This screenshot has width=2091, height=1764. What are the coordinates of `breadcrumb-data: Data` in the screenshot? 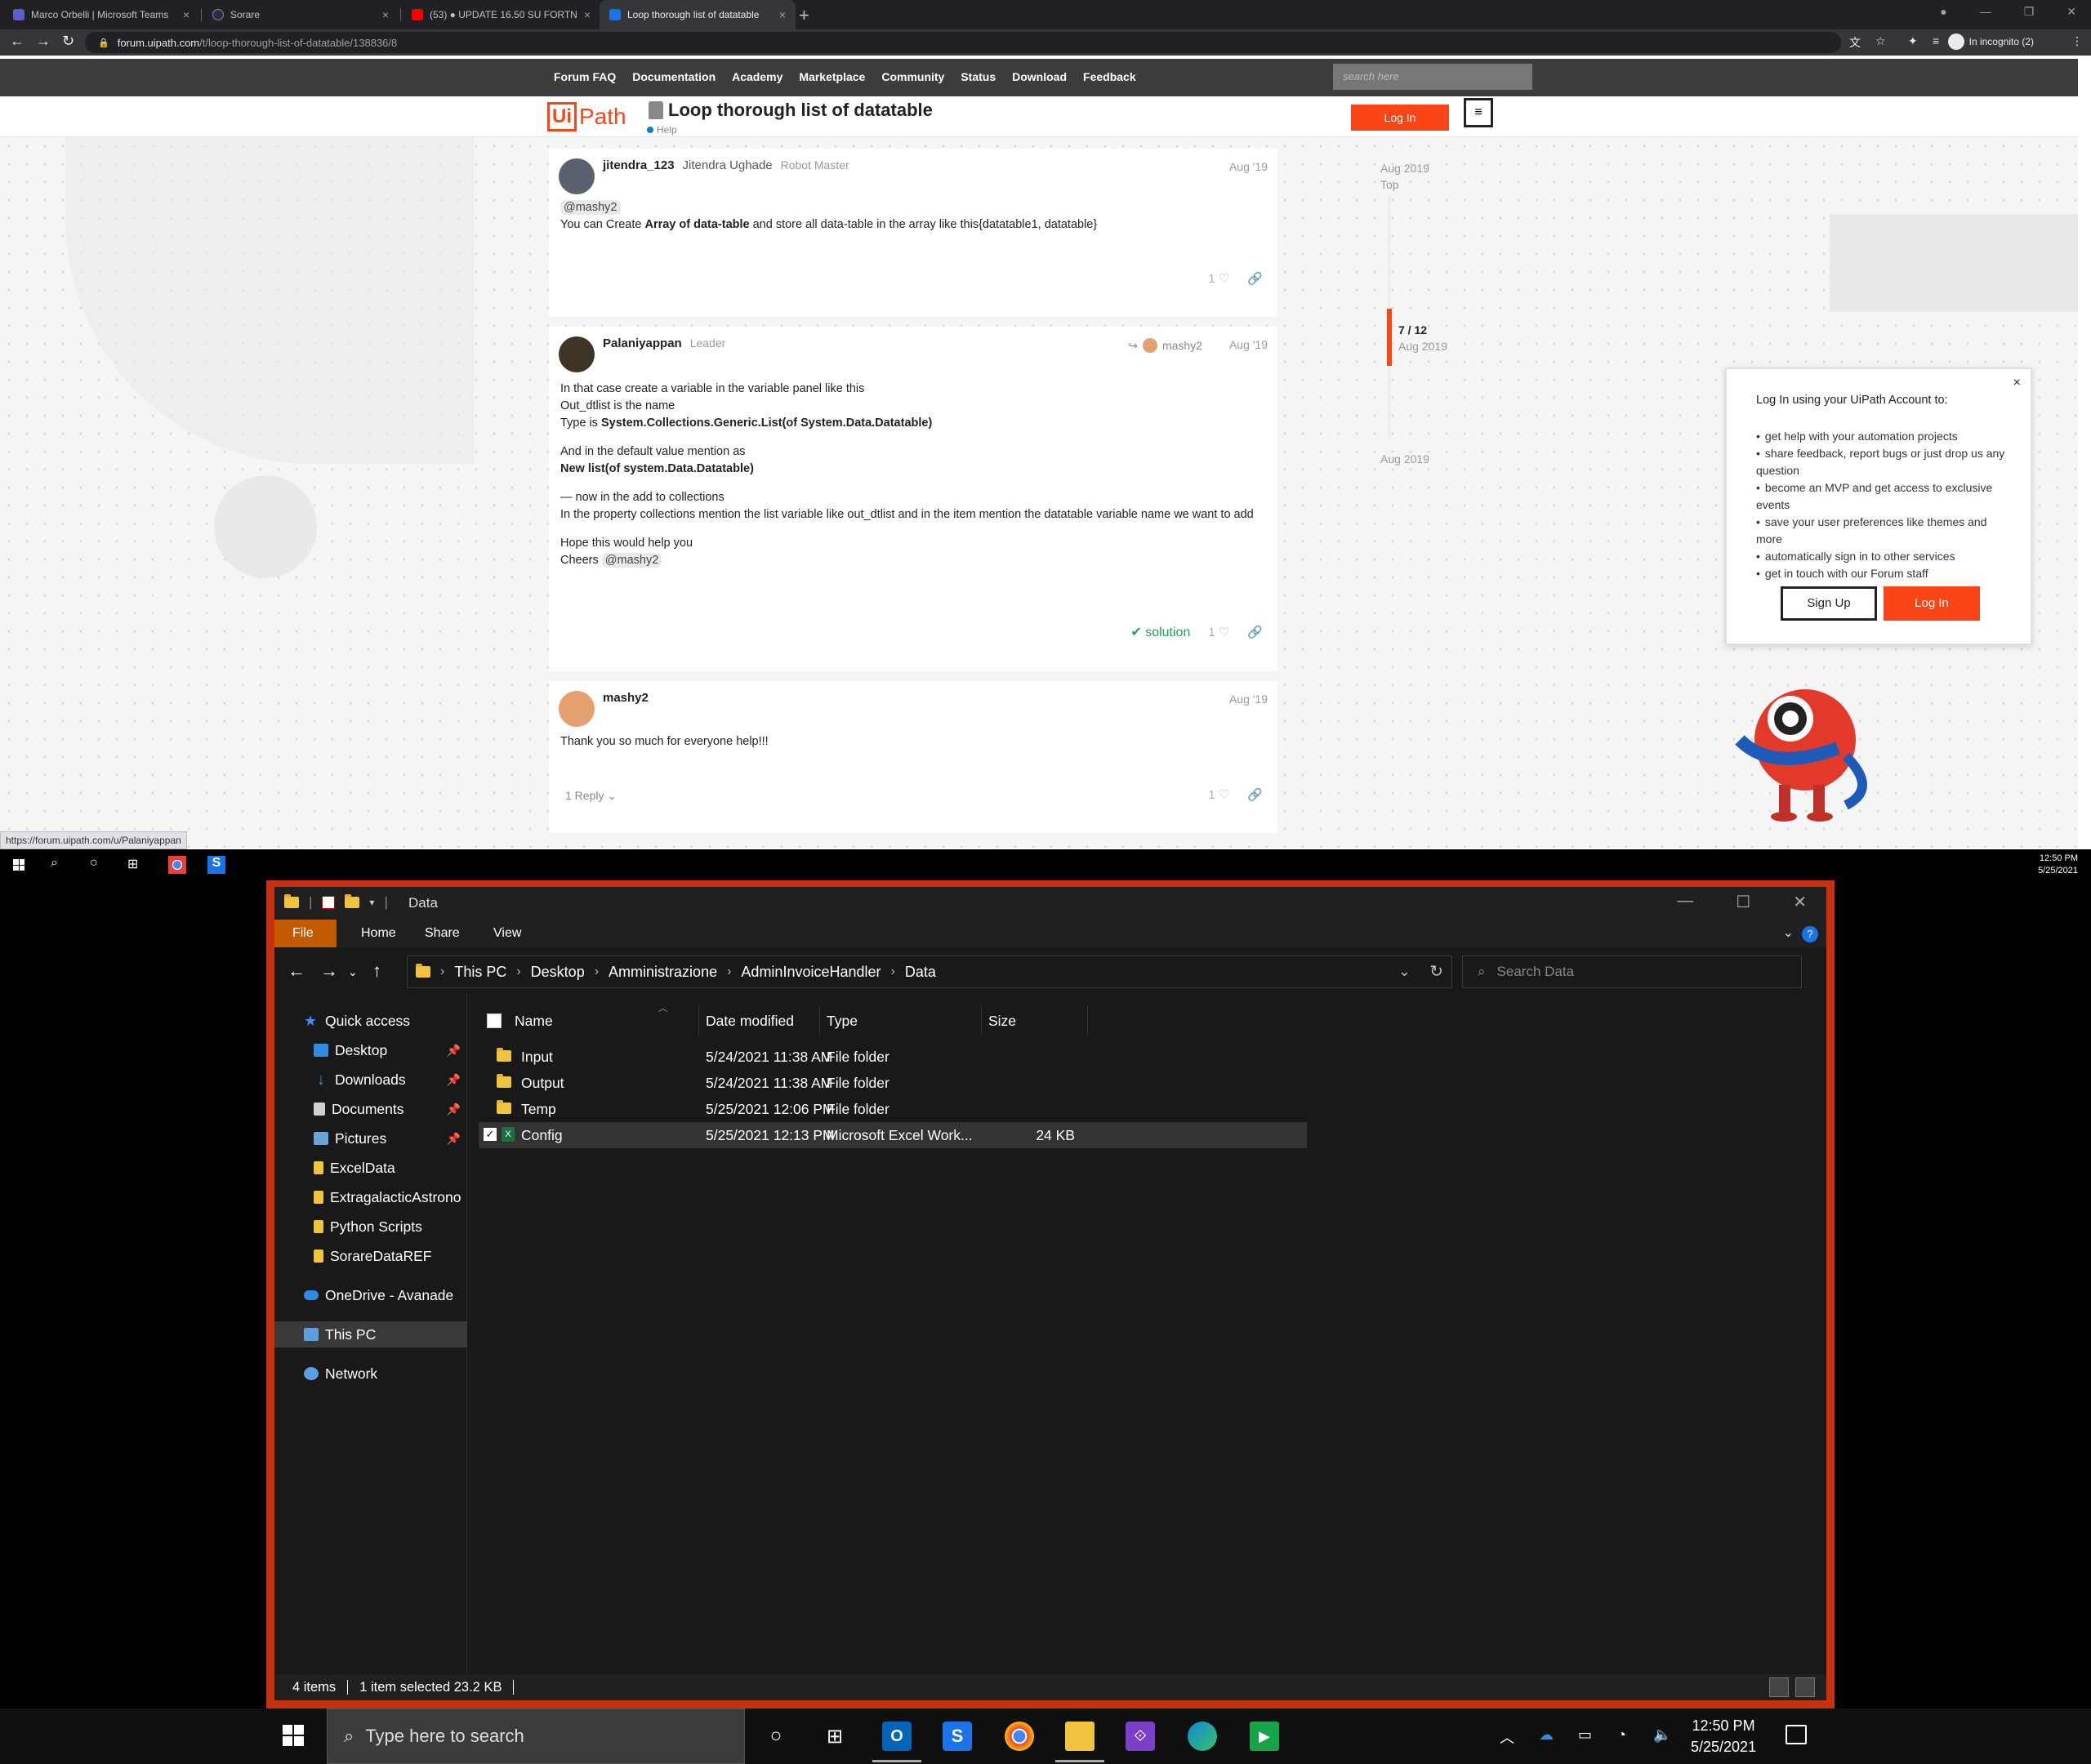 It's located at (920, 972).